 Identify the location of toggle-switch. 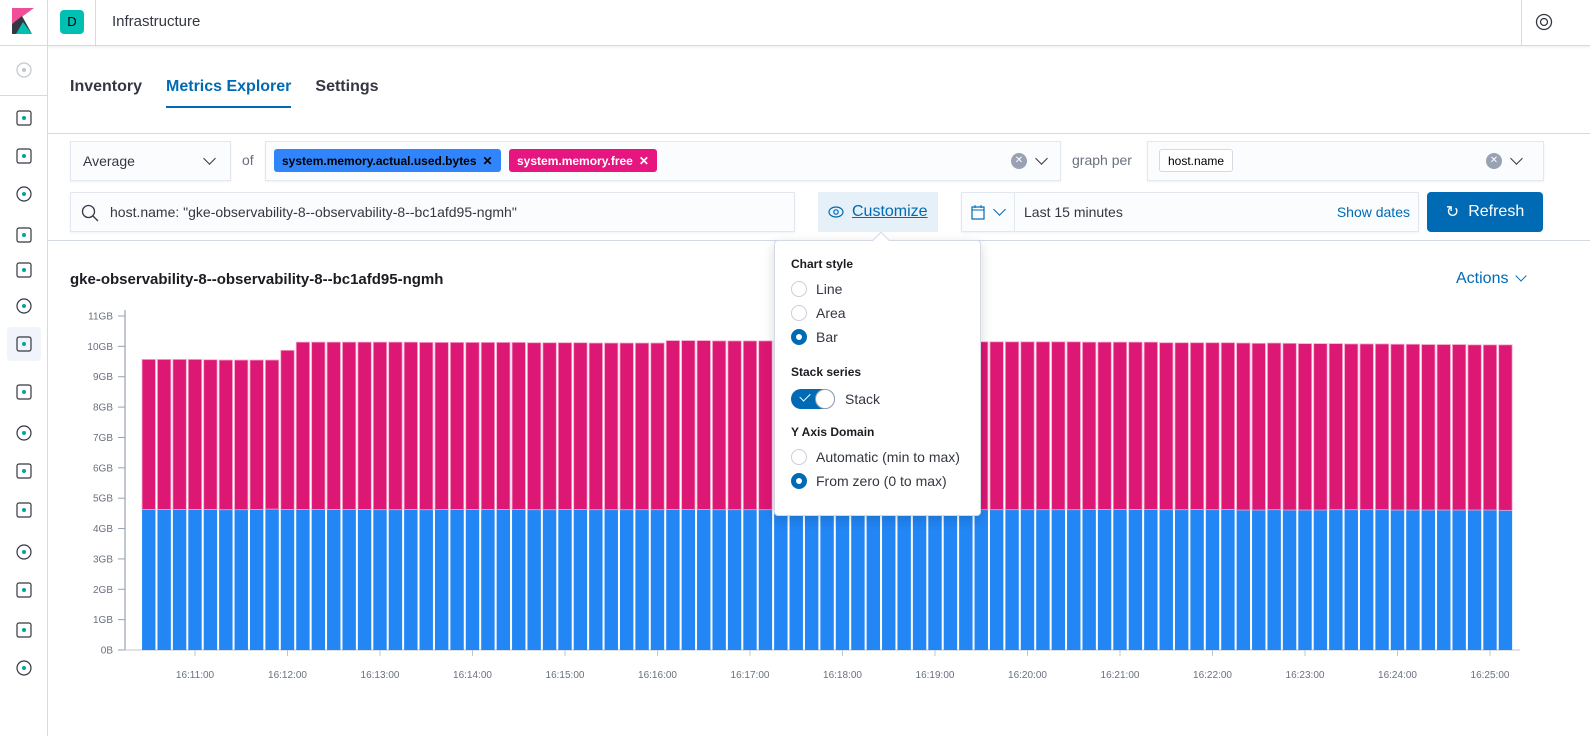
(813, 399).